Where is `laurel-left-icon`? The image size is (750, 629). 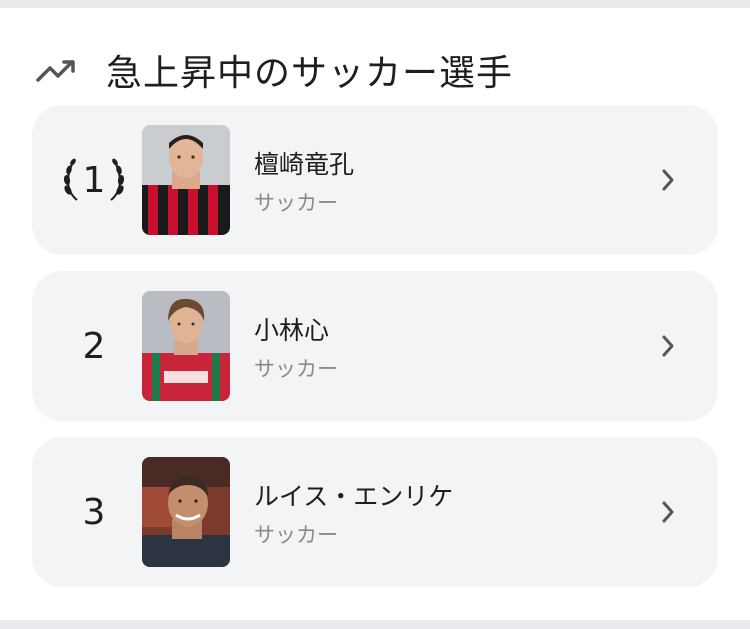 laurel-left-icon is located at coordinates (70, 179).